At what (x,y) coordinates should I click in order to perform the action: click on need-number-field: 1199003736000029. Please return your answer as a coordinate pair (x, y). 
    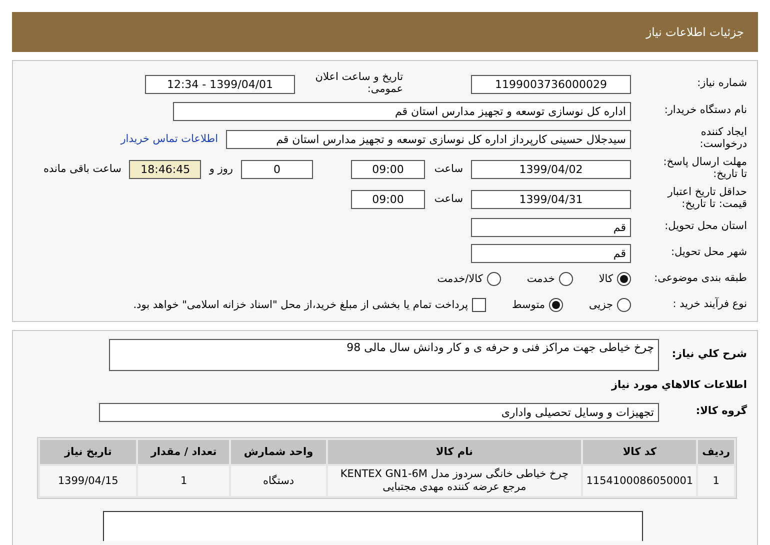
    Looking at the image, I should click on (551, 84).